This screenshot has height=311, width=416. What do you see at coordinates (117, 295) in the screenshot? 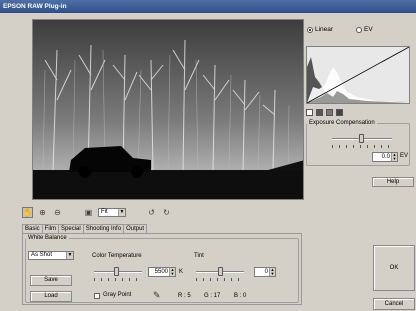
I see `gray-point-label: Gray Point` at bounding box center [117, 295].